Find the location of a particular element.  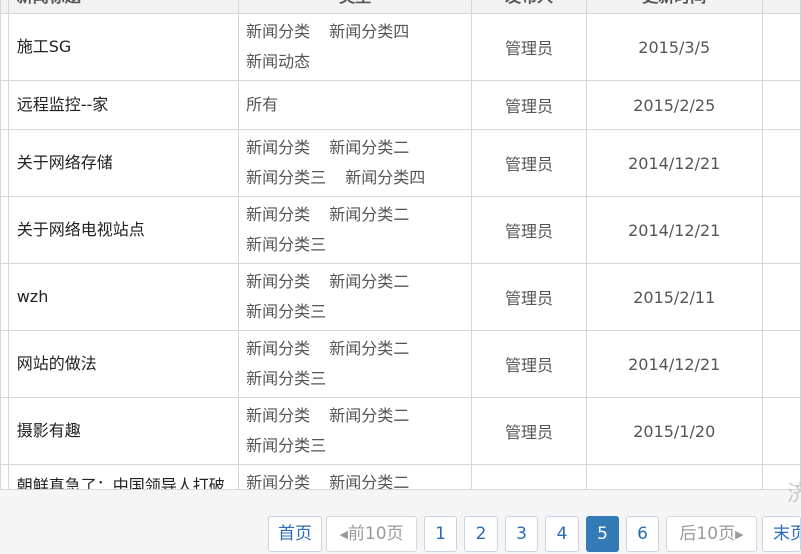

header-edge-right is located at coordinates (781, 7).